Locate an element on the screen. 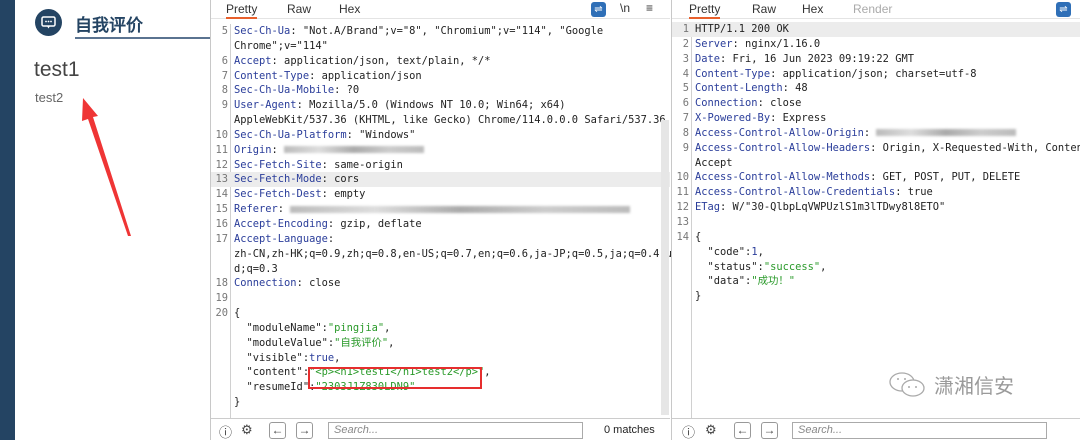 This screenshot has width=1080, height=441. line-number: 18 is located at coordinates (221, 283).